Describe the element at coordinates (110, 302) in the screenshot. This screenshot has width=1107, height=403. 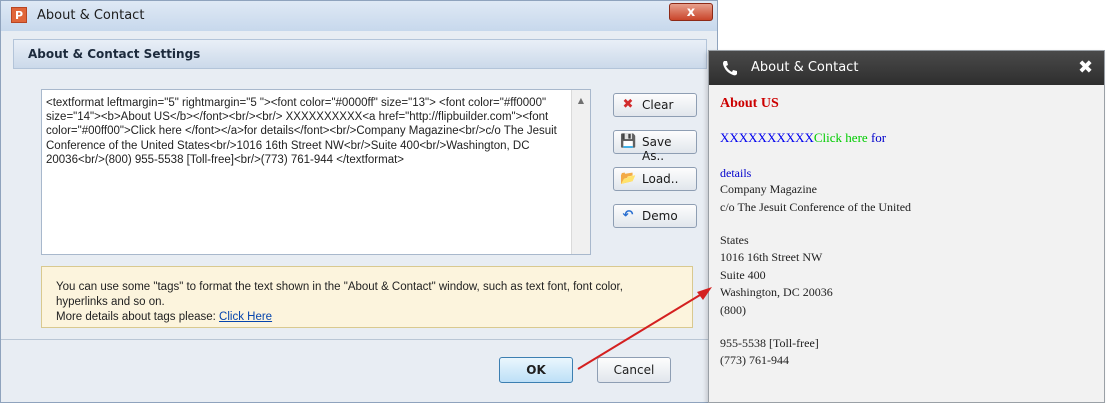
I see `info-line-2: hyperlinks and so on.` at that location.